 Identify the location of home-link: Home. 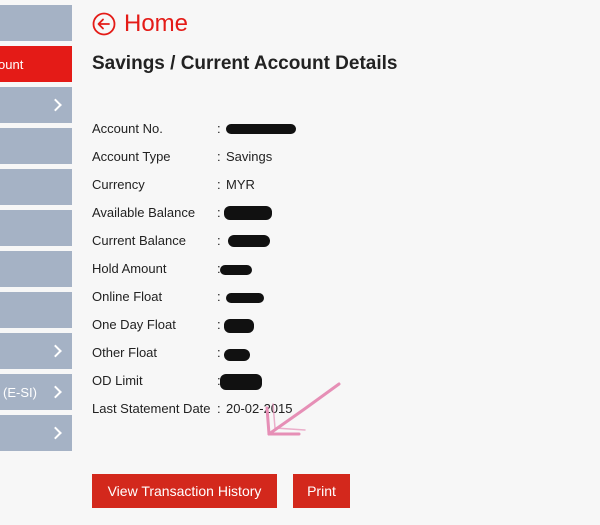
(140, 24).